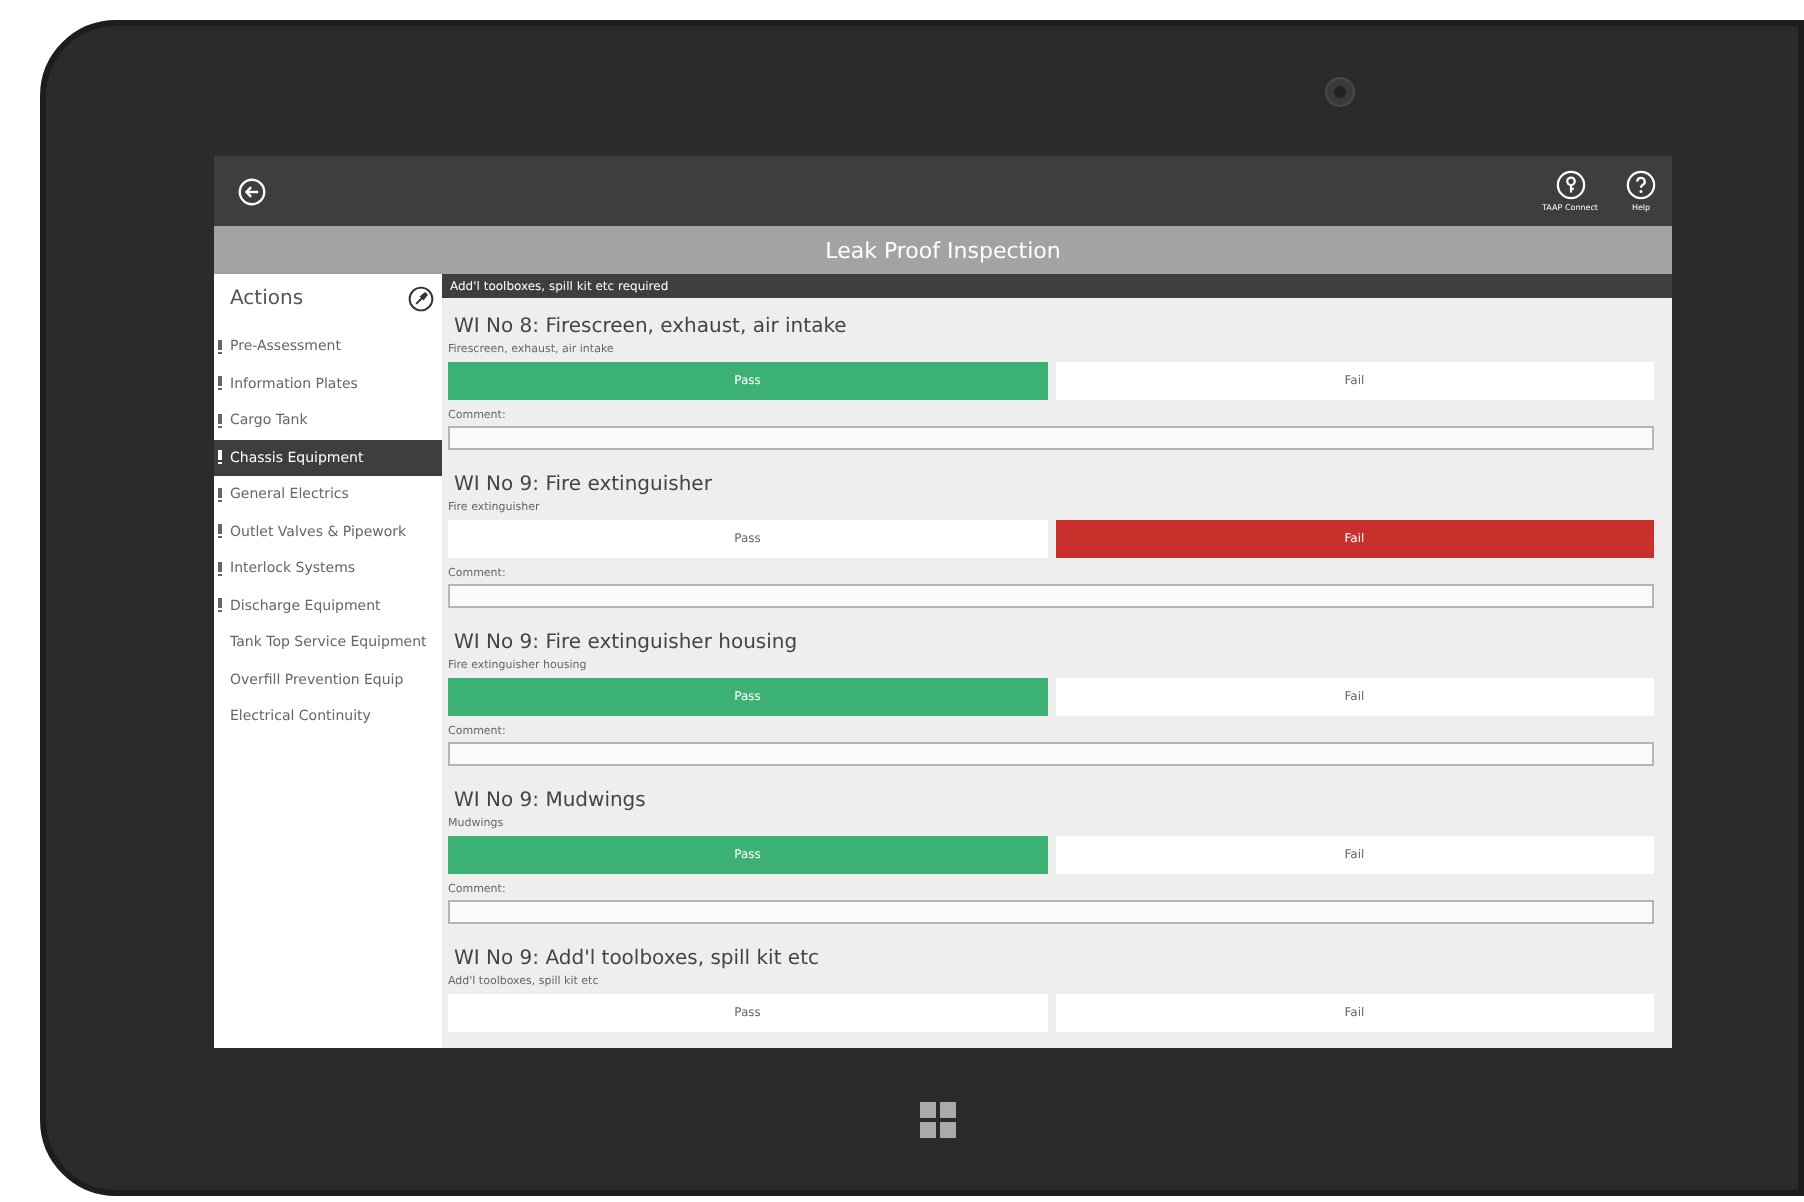  What do you see at coordinates (267, 299) in the screenshot?
I see `sidebar-title: Actions` at bounding box center [267, 299].